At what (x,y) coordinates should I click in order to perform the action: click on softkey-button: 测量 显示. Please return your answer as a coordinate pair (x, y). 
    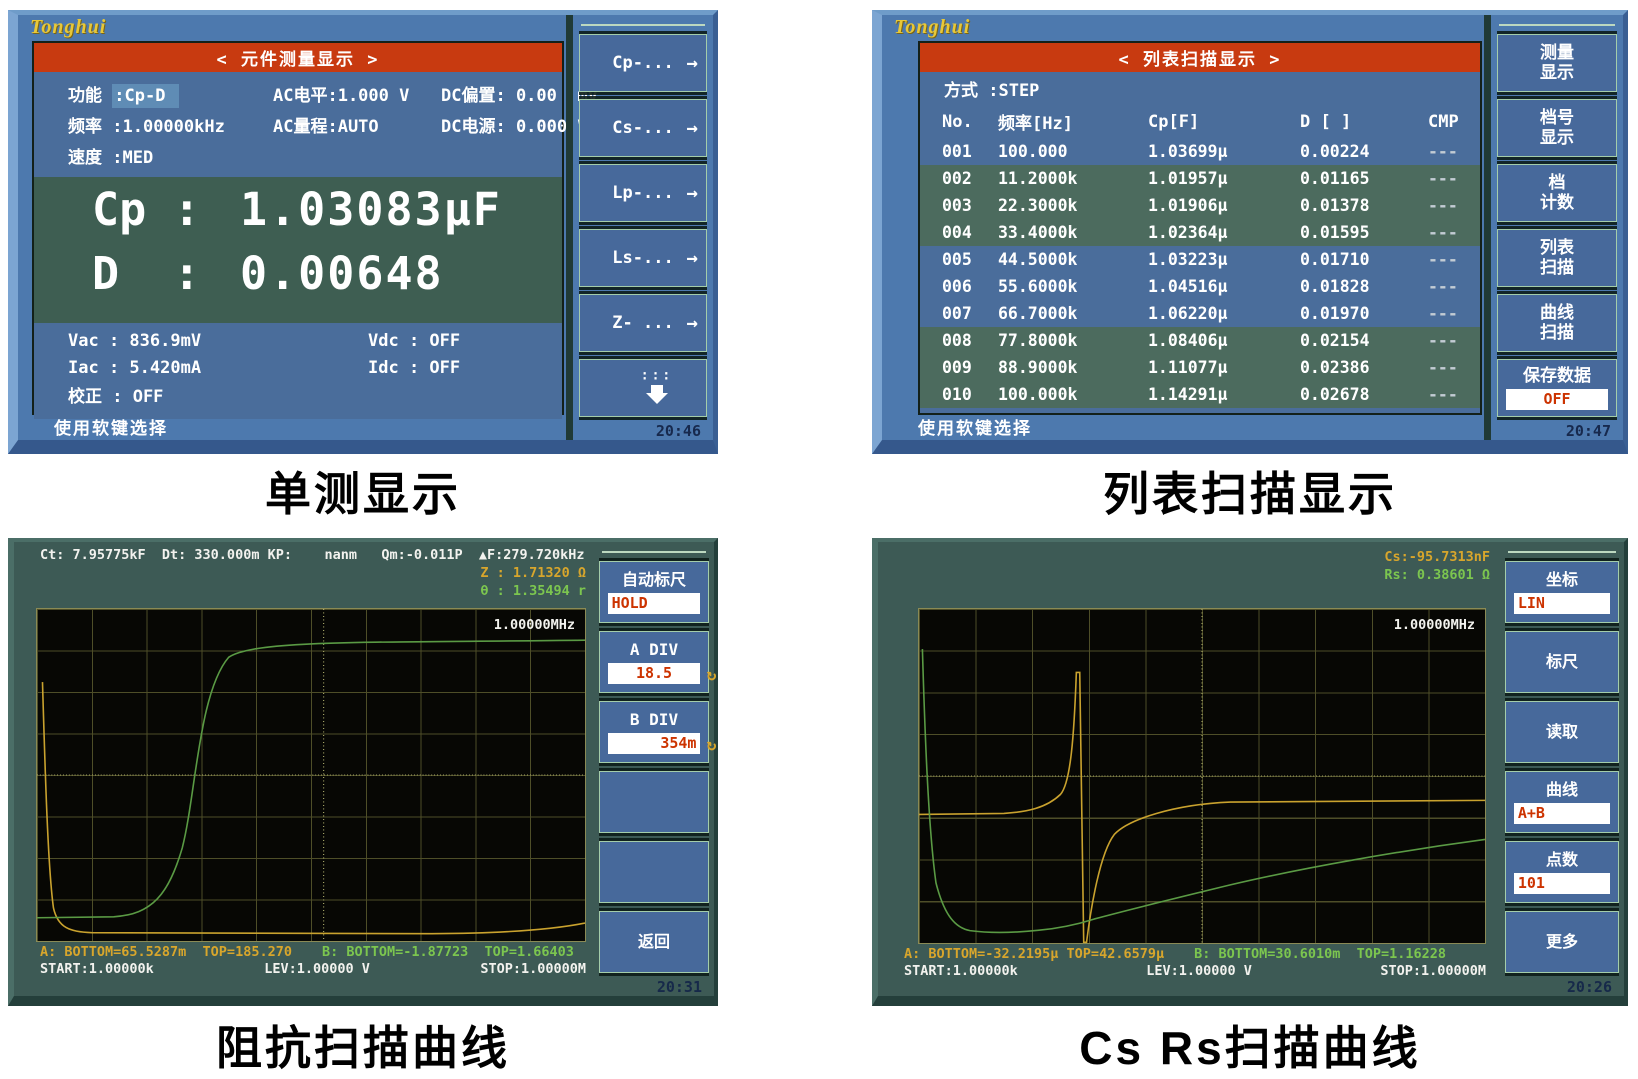
    Looking at the image, I should click on (1557, 63).